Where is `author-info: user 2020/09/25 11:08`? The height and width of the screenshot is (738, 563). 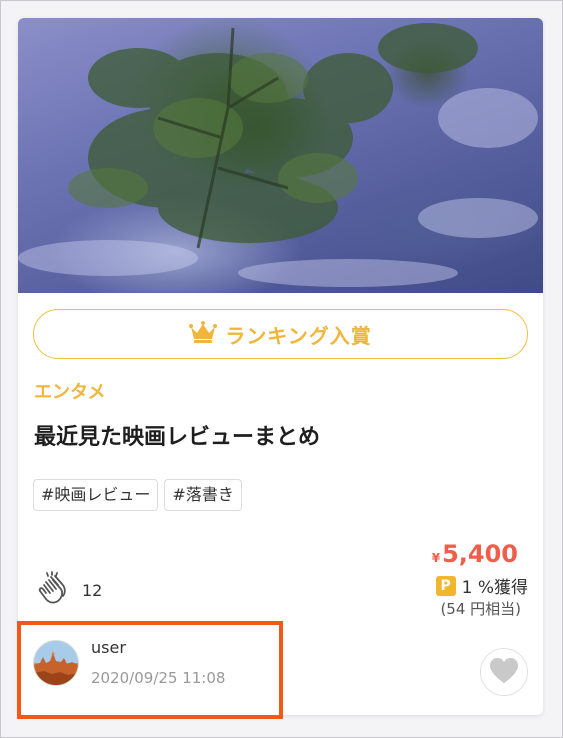 author-info: user 2020/09/25 11:08 is located at coordinates (129, 662).